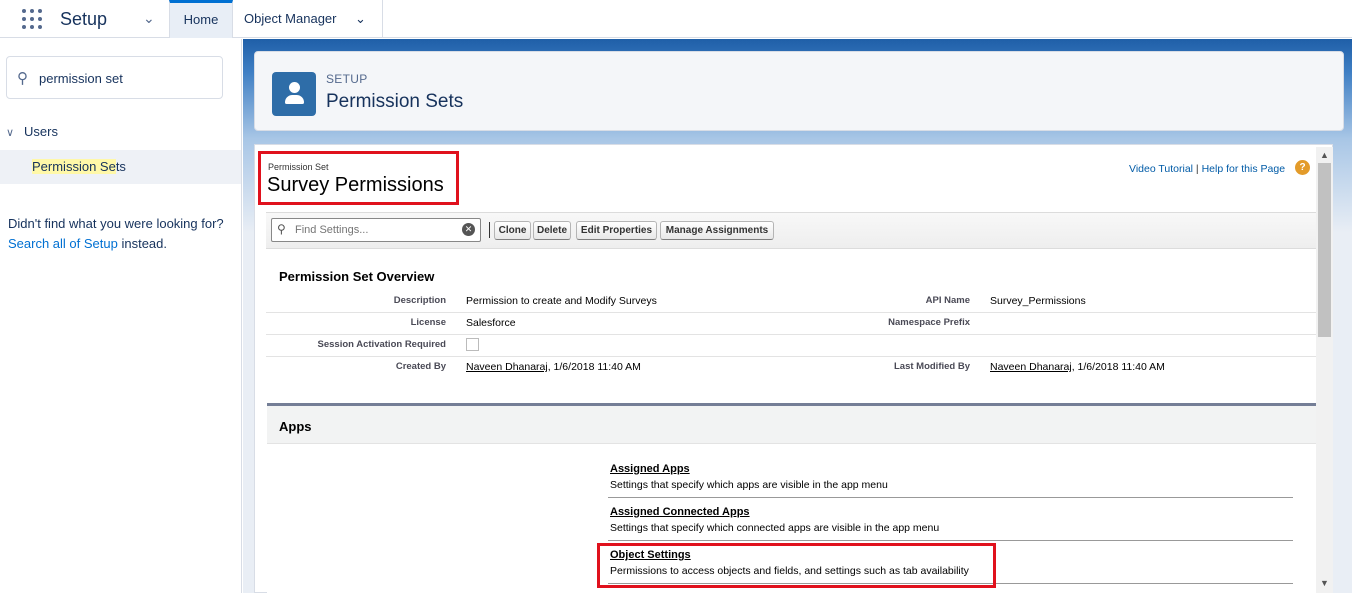 This screenshot has height=593, width=1352. I want to click on tree-node-users: ∨ Users, so click(32, 131).